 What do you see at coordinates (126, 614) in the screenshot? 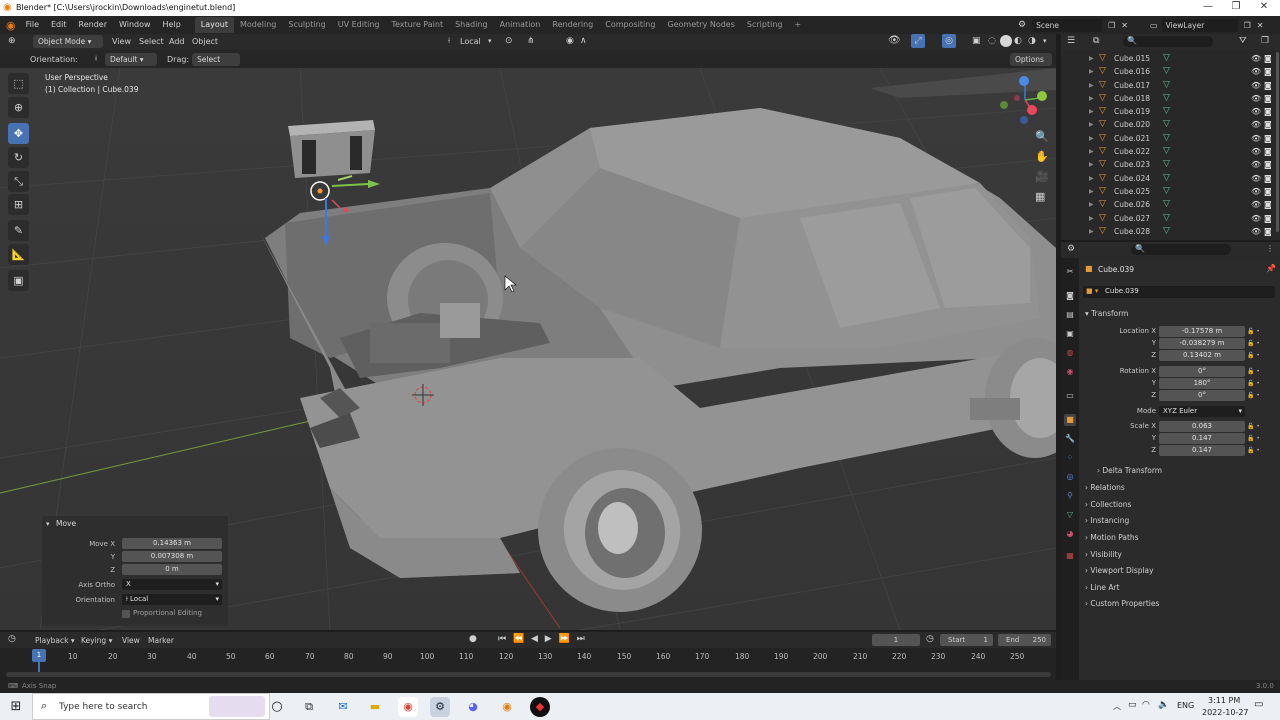
I see `proportional-editing-checkbox` at bounding box center [126, 614].